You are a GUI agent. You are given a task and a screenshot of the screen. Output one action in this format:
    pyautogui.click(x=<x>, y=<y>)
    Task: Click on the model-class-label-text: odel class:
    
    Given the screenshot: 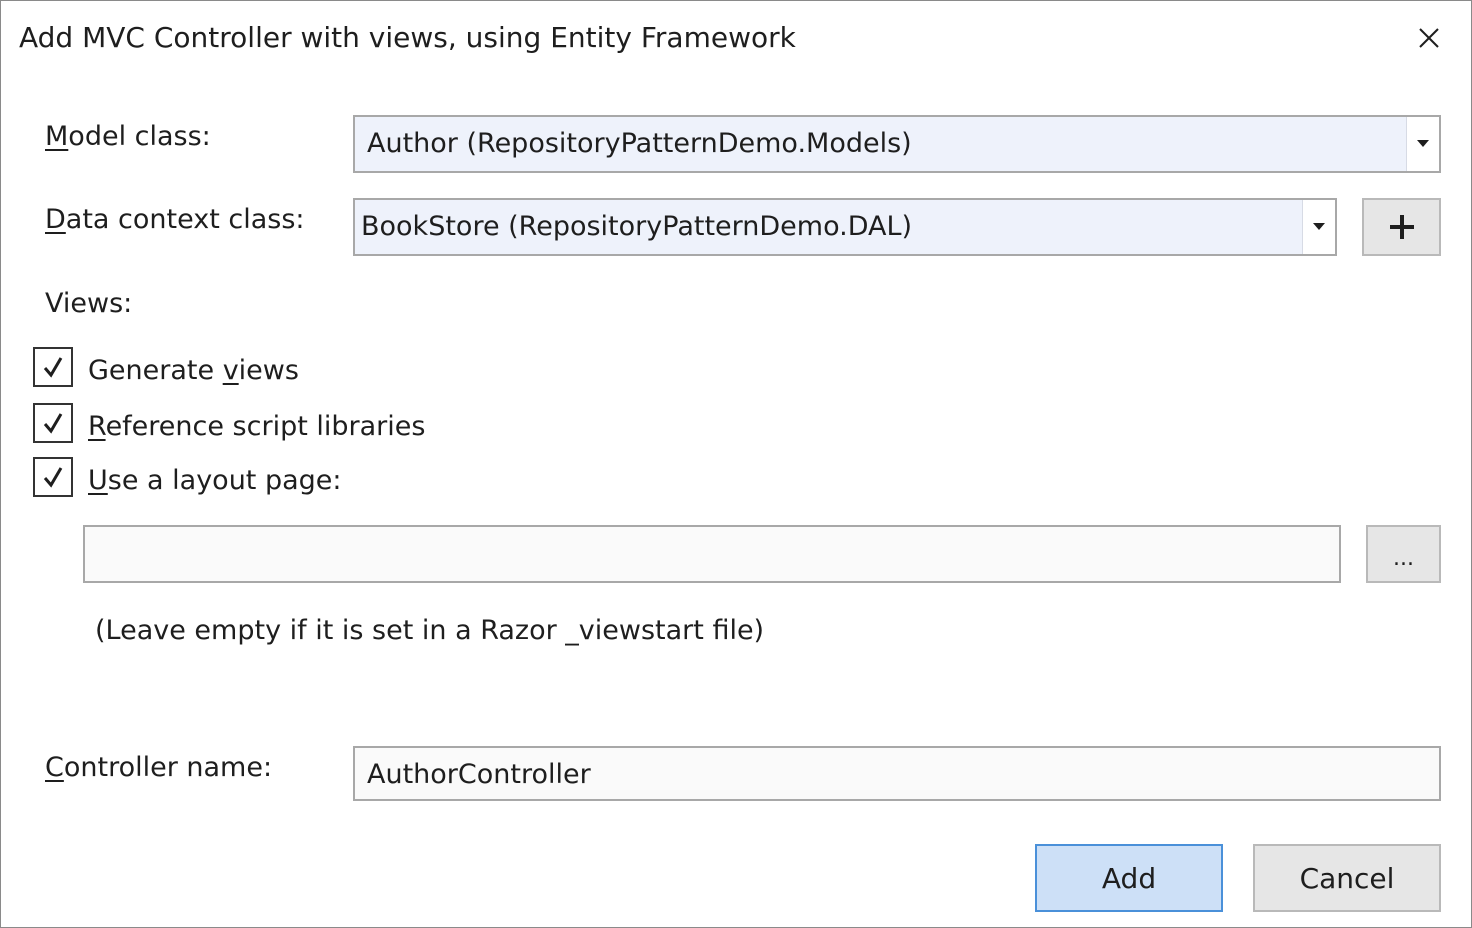 What is the action you would take?
    pyautogui.click(x=139, y=136)
    